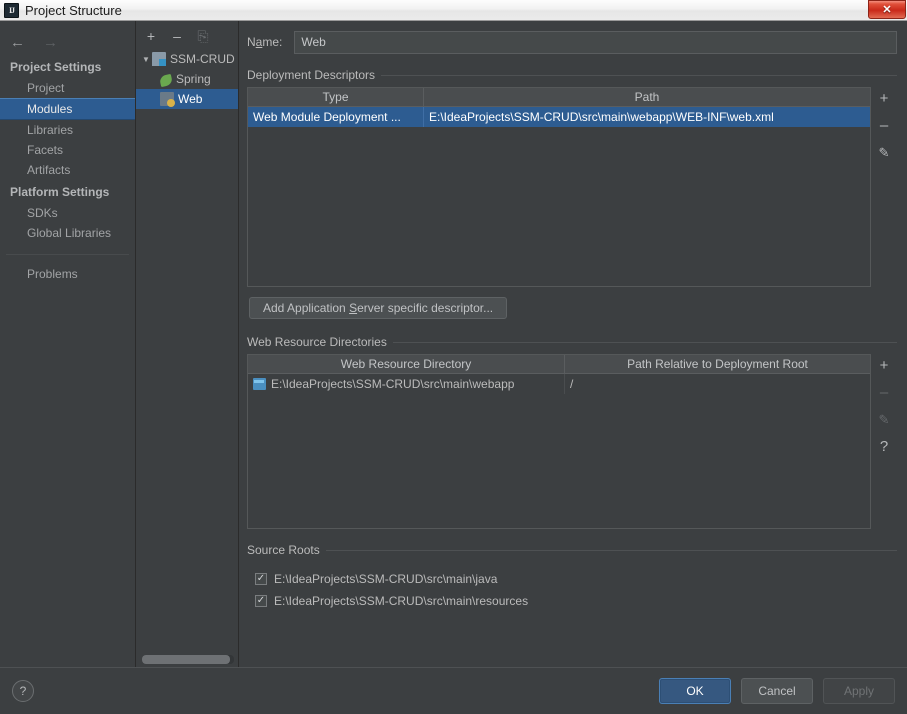  What do you see at coordinates (60, 192) in the screenshot?
I see `nav-group-platform-settings: Platform Settings` at bounding box center [60, 192].